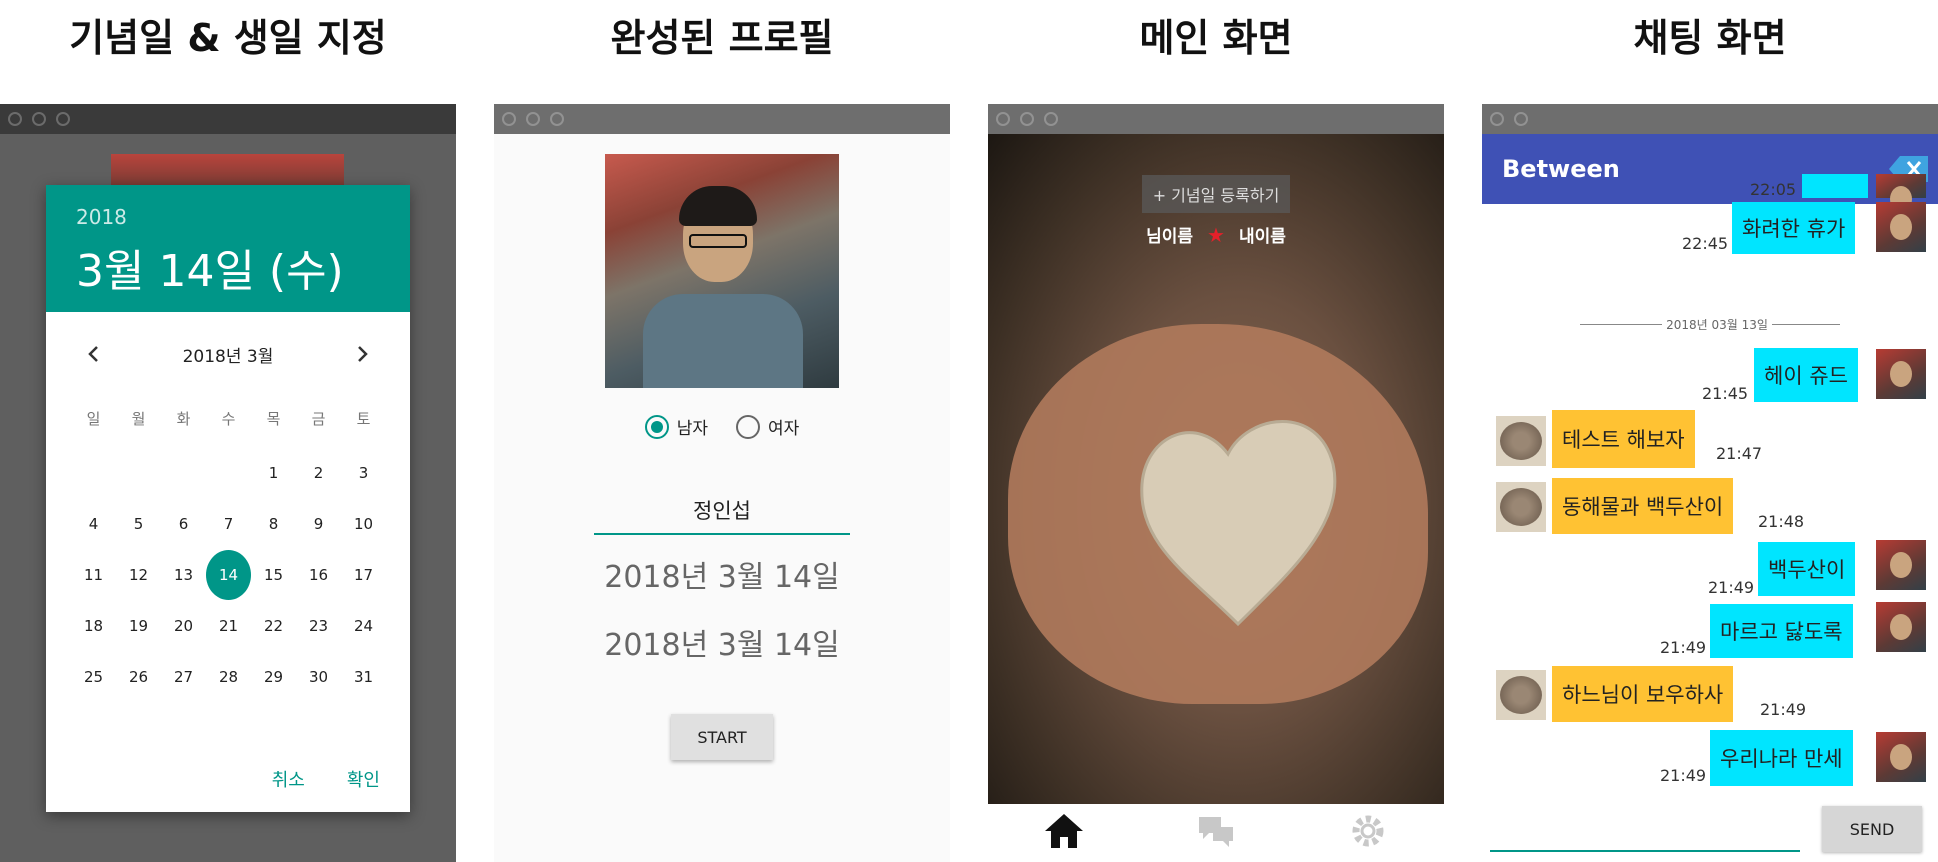  I want to click on calendar-day: 11, so click(93, 574).